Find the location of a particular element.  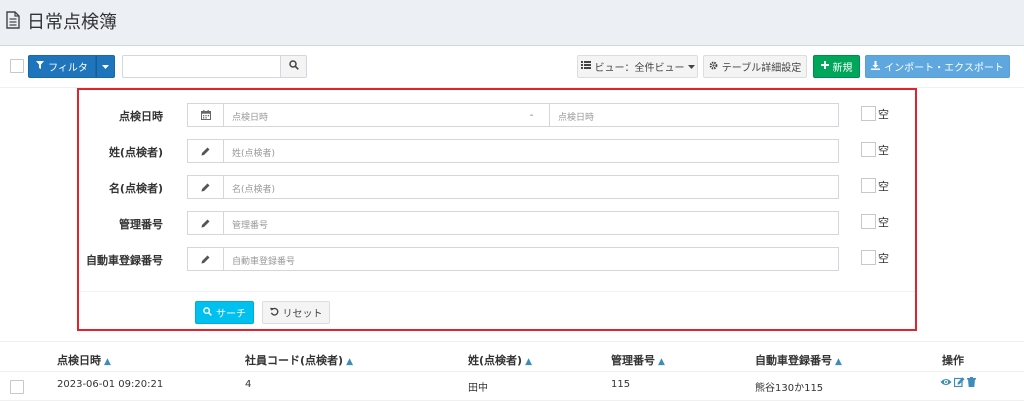

filter-label: 管理番号 is located at coordinates (141, 224).